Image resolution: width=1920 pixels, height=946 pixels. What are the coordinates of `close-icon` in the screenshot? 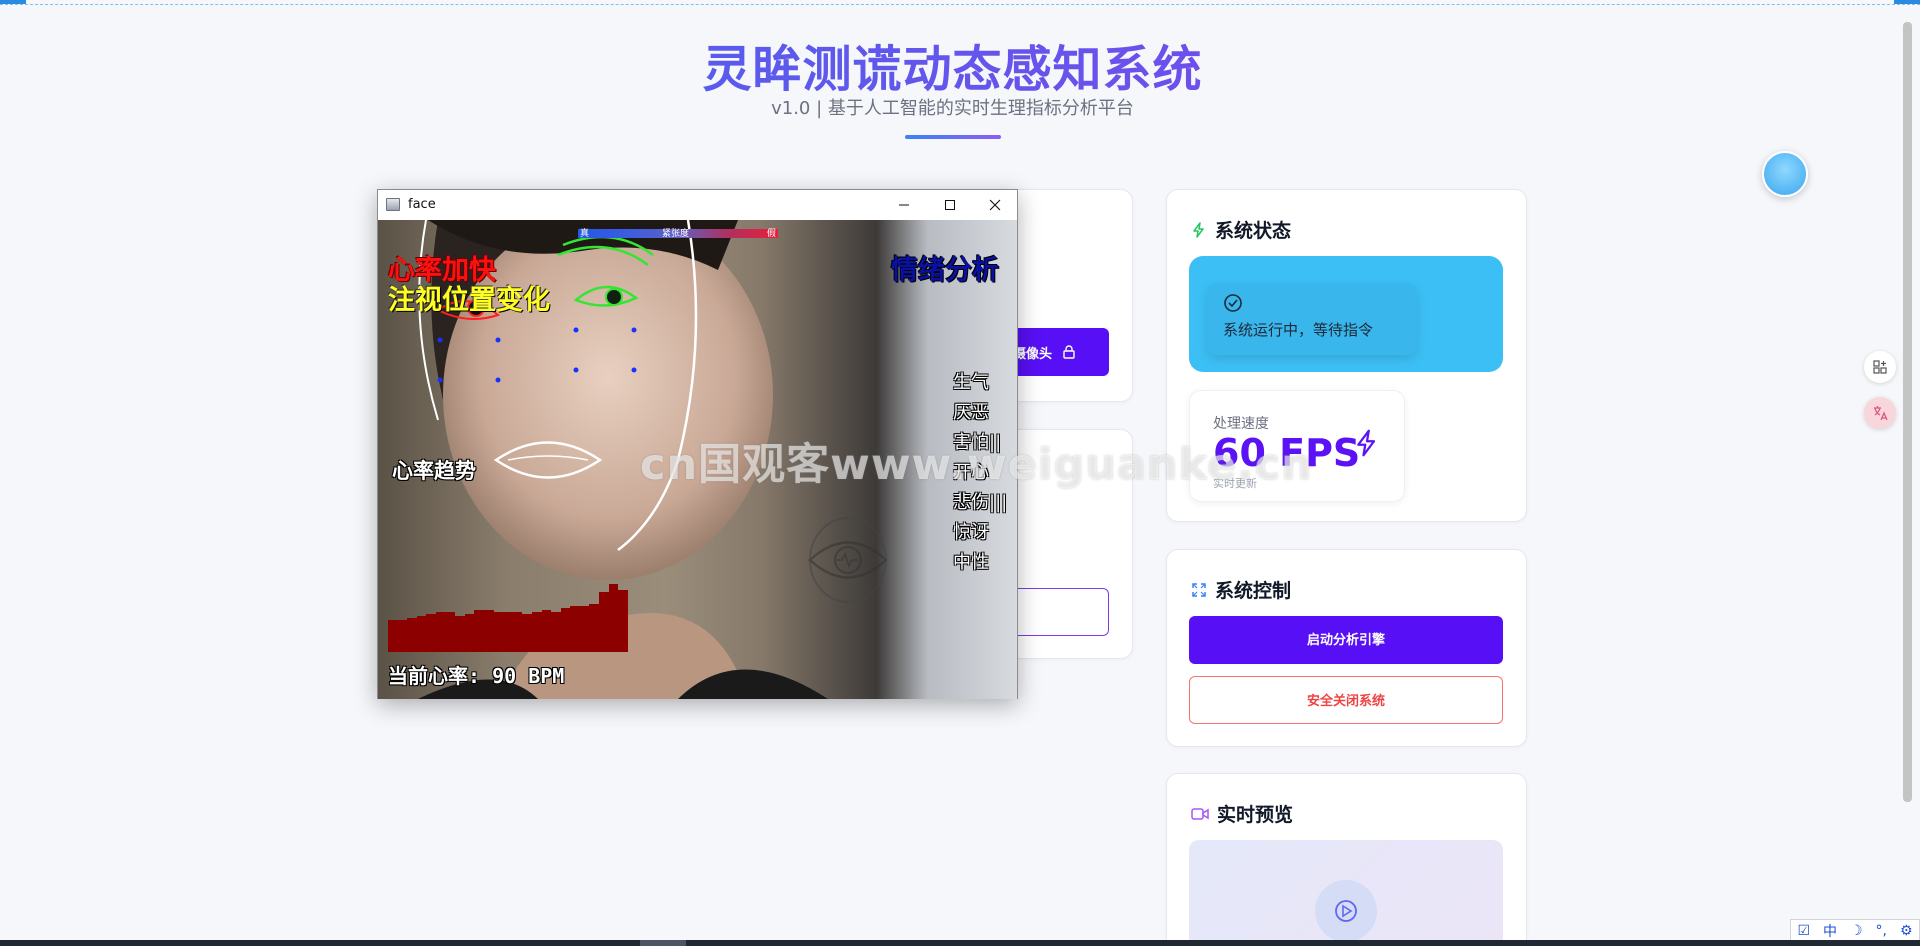 It's located at (995, 205).